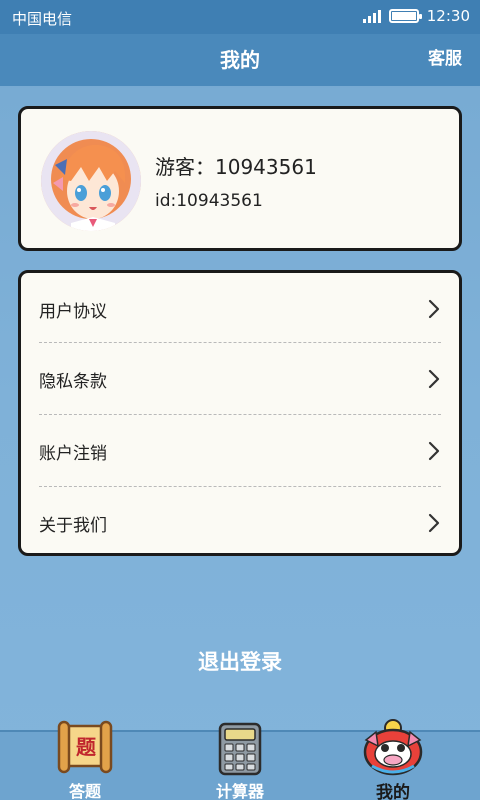 The width and height of the screenshot is (480, 800). What do you see at coordinates (239, 791) in the screenshot?
I see `tab-label: 计算器` at bounding box center [239, 791].